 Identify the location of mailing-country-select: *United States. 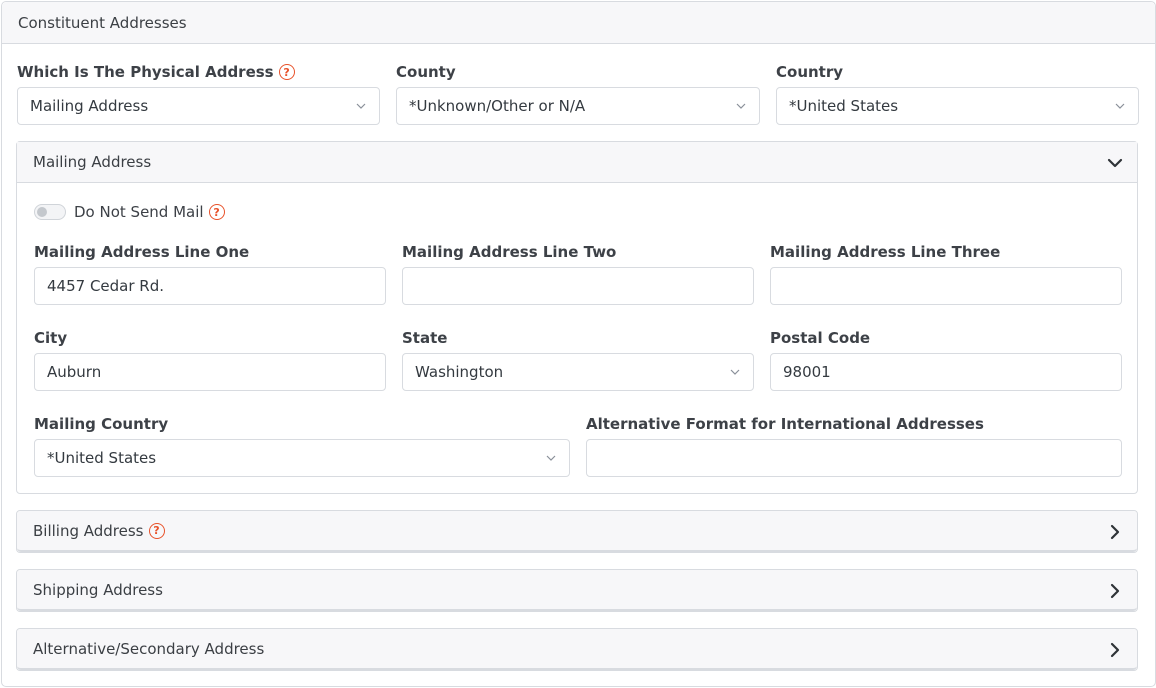
(302, 458).